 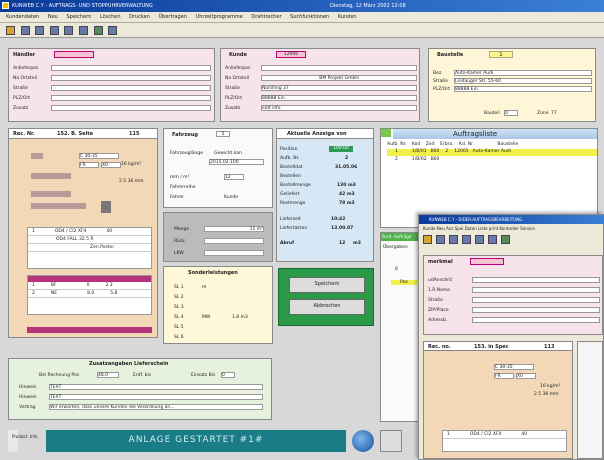 I want to click on zusatz-field: 0, so click(x=228, y=375).